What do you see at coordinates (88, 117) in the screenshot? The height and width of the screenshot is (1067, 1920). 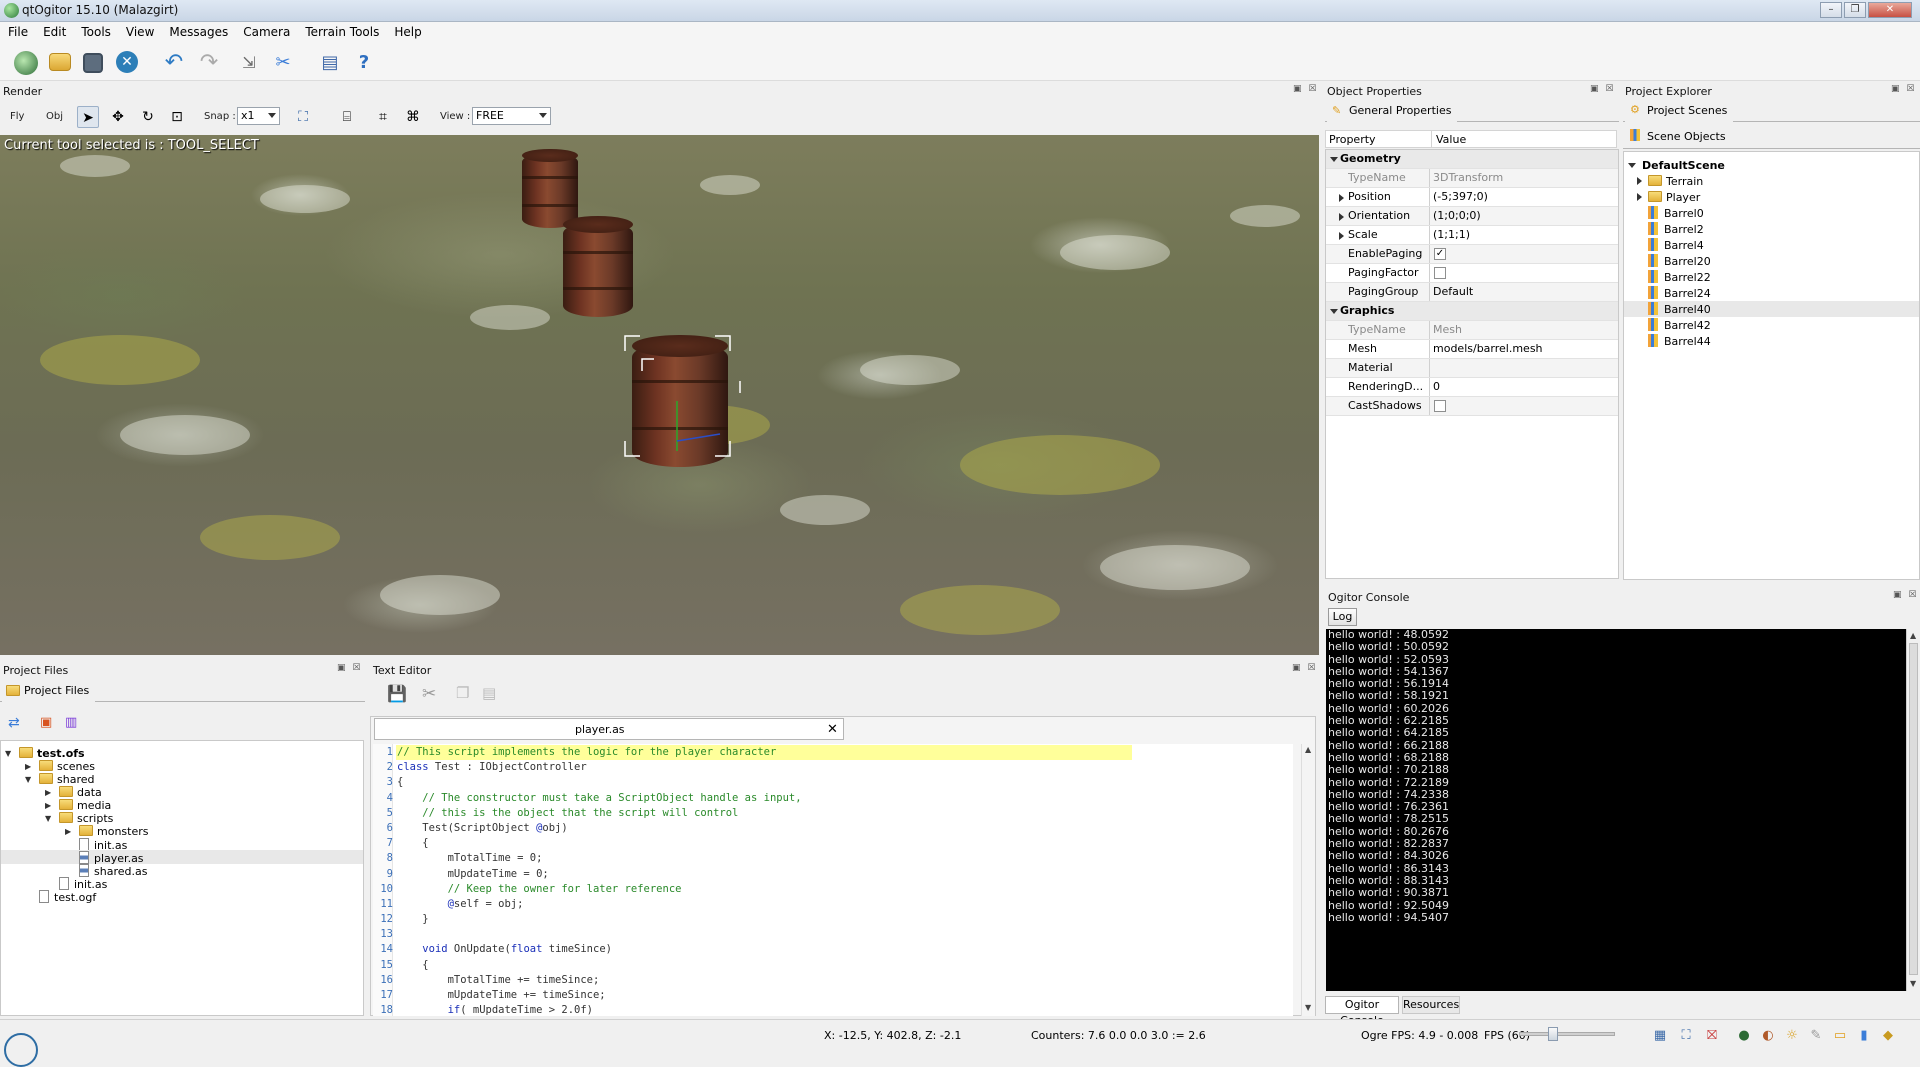 I see `select-tool-icon: ➤` at bounding box center [88, 117].